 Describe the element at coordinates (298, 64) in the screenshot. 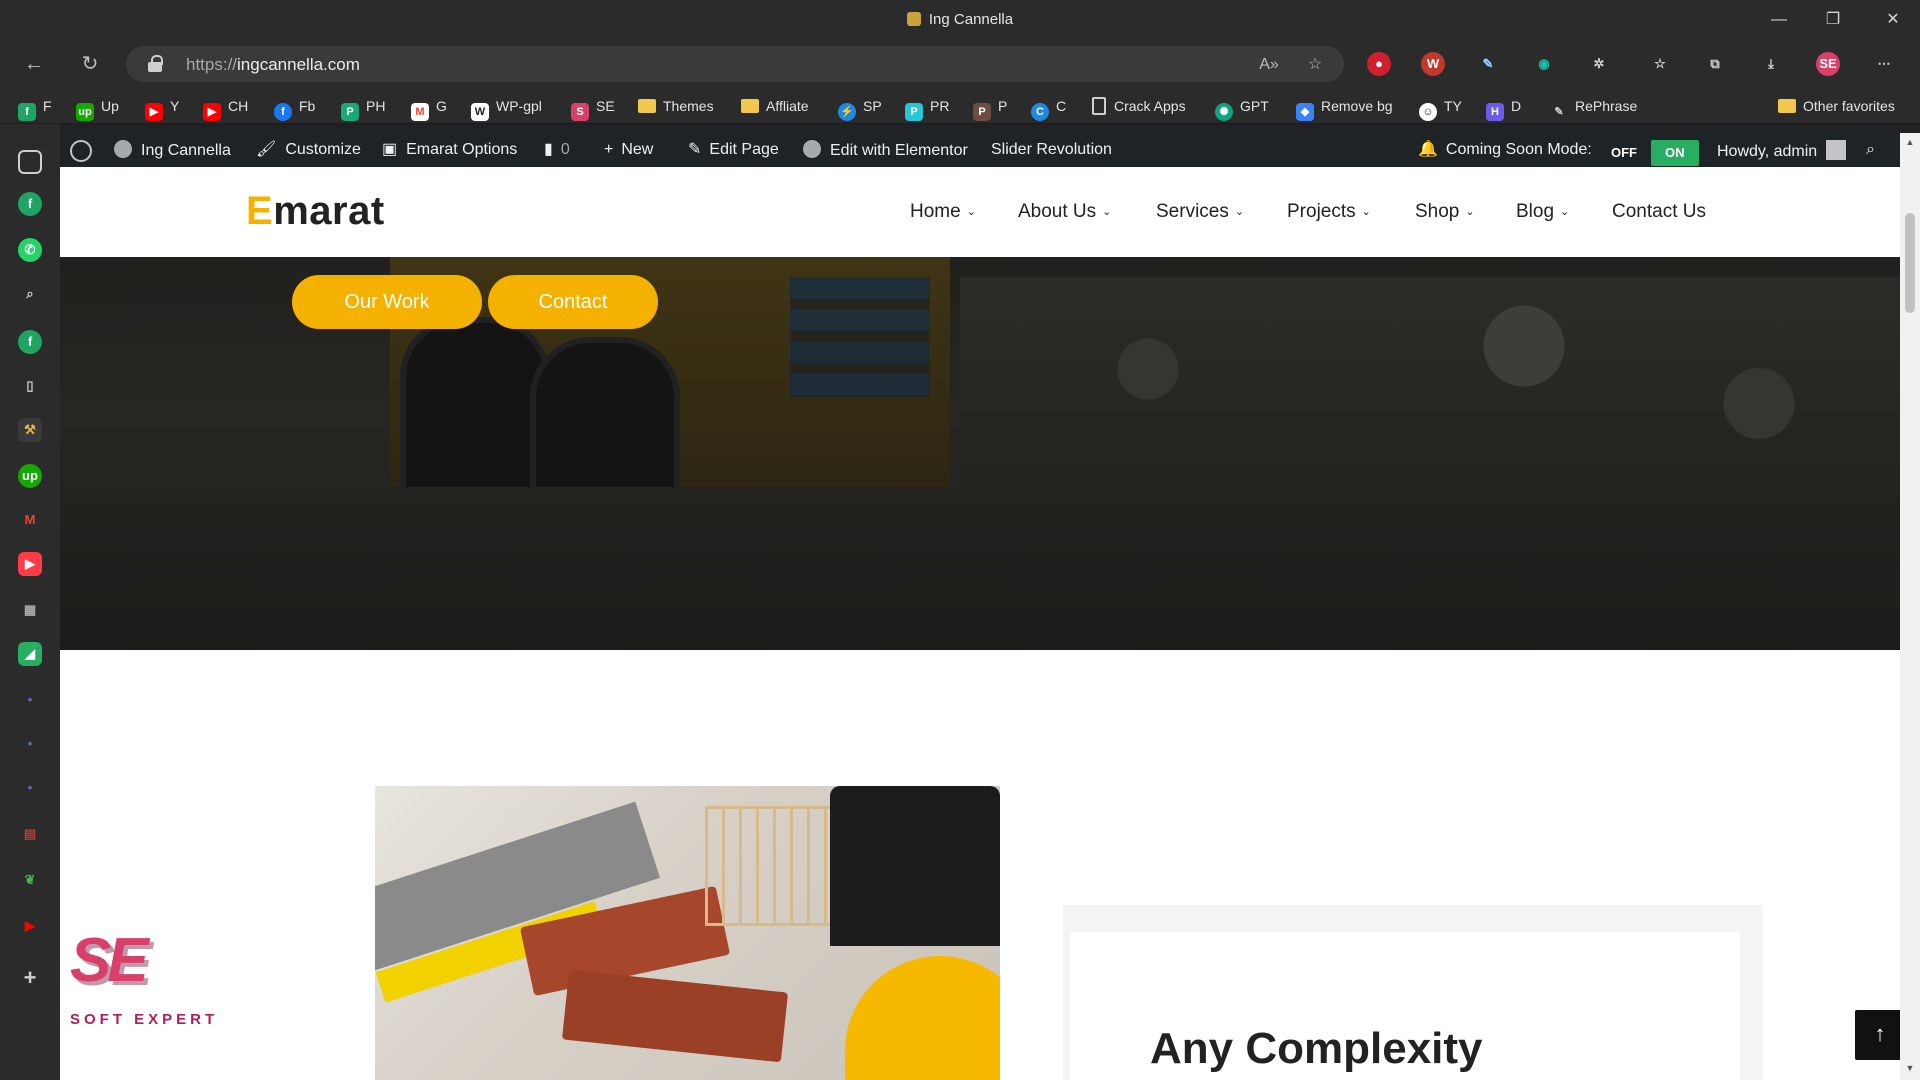

I see `url-host: ingcannella.com` at that location.